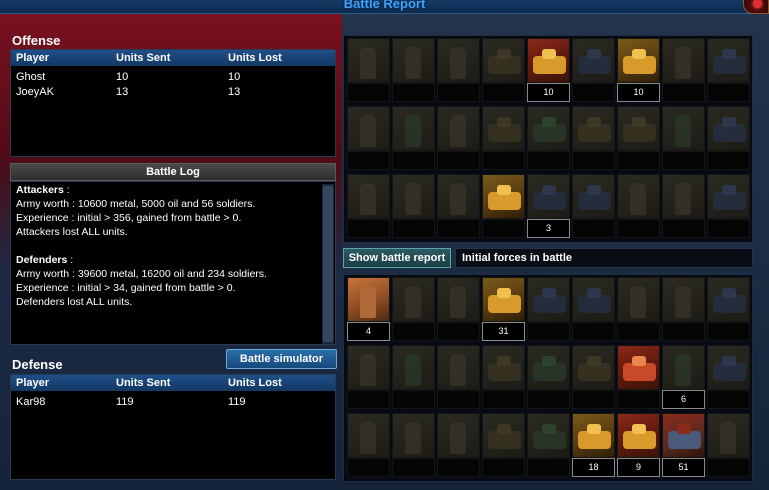 The height and width of the screenshot is (490, 769). Describe the element at coordinates (173, 383) in the screenshot. I see `defense-table-header: Player Units Sent Units Lost` at that location.